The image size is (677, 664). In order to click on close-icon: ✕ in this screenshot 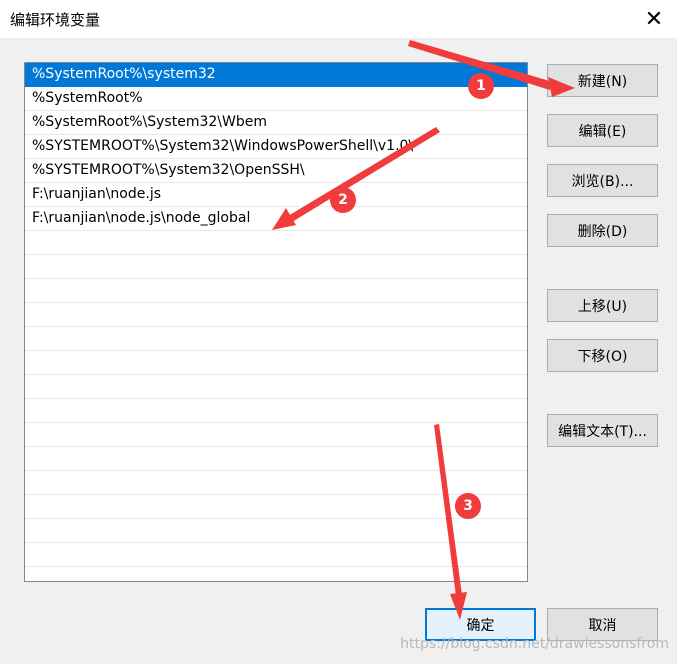, I will do `click(654, 19)`.